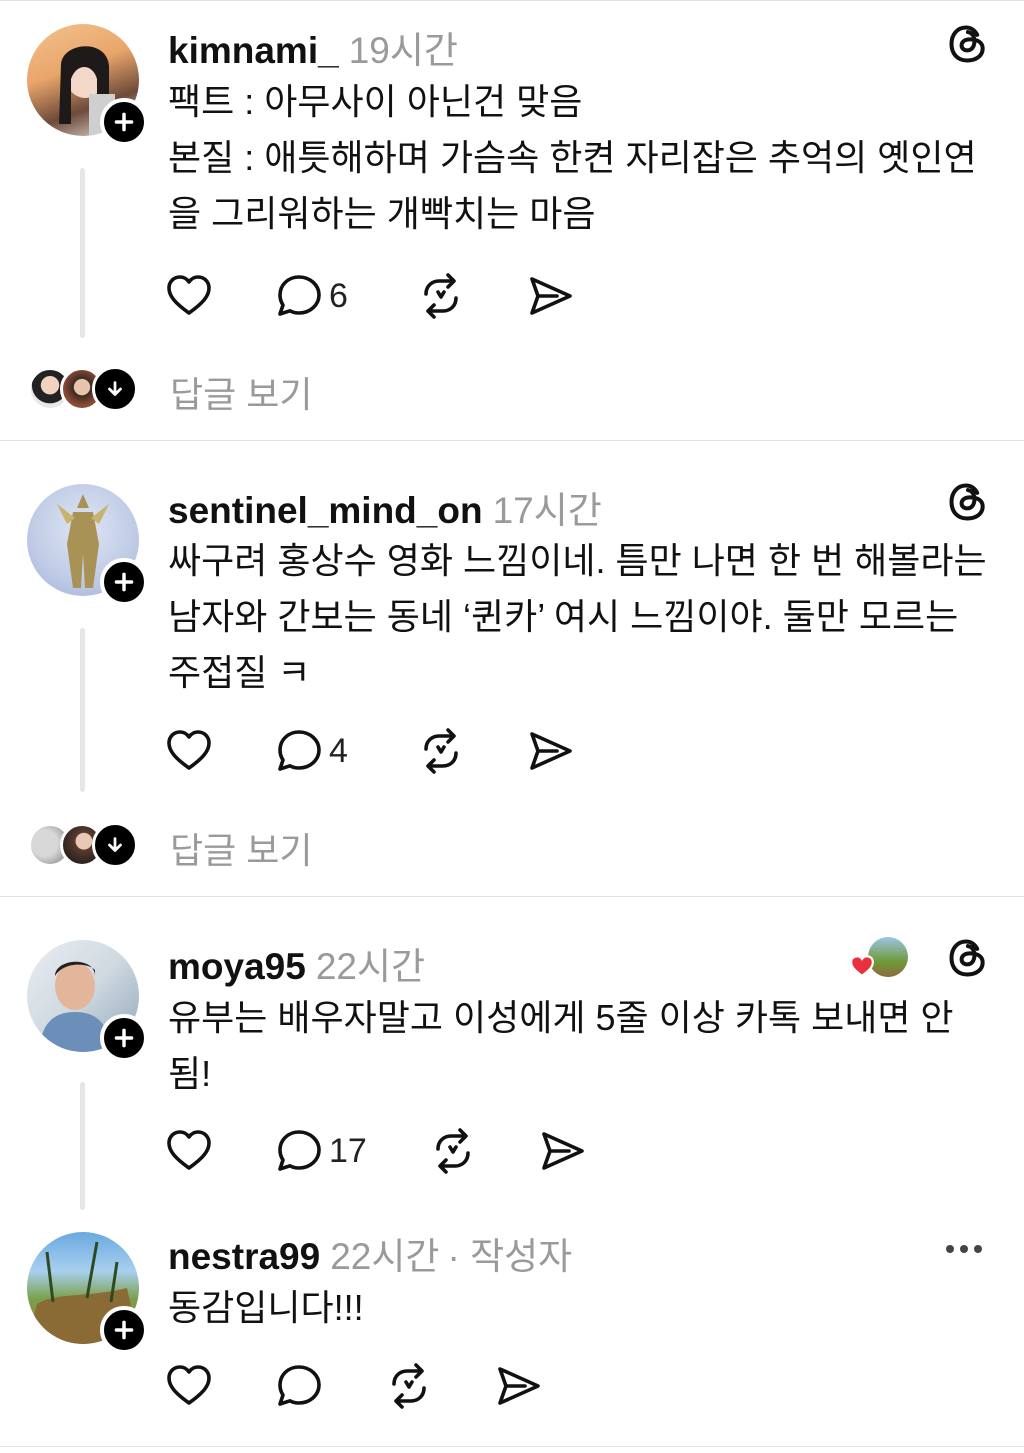  I want to click on reply-count: 4, so click(338, 750).